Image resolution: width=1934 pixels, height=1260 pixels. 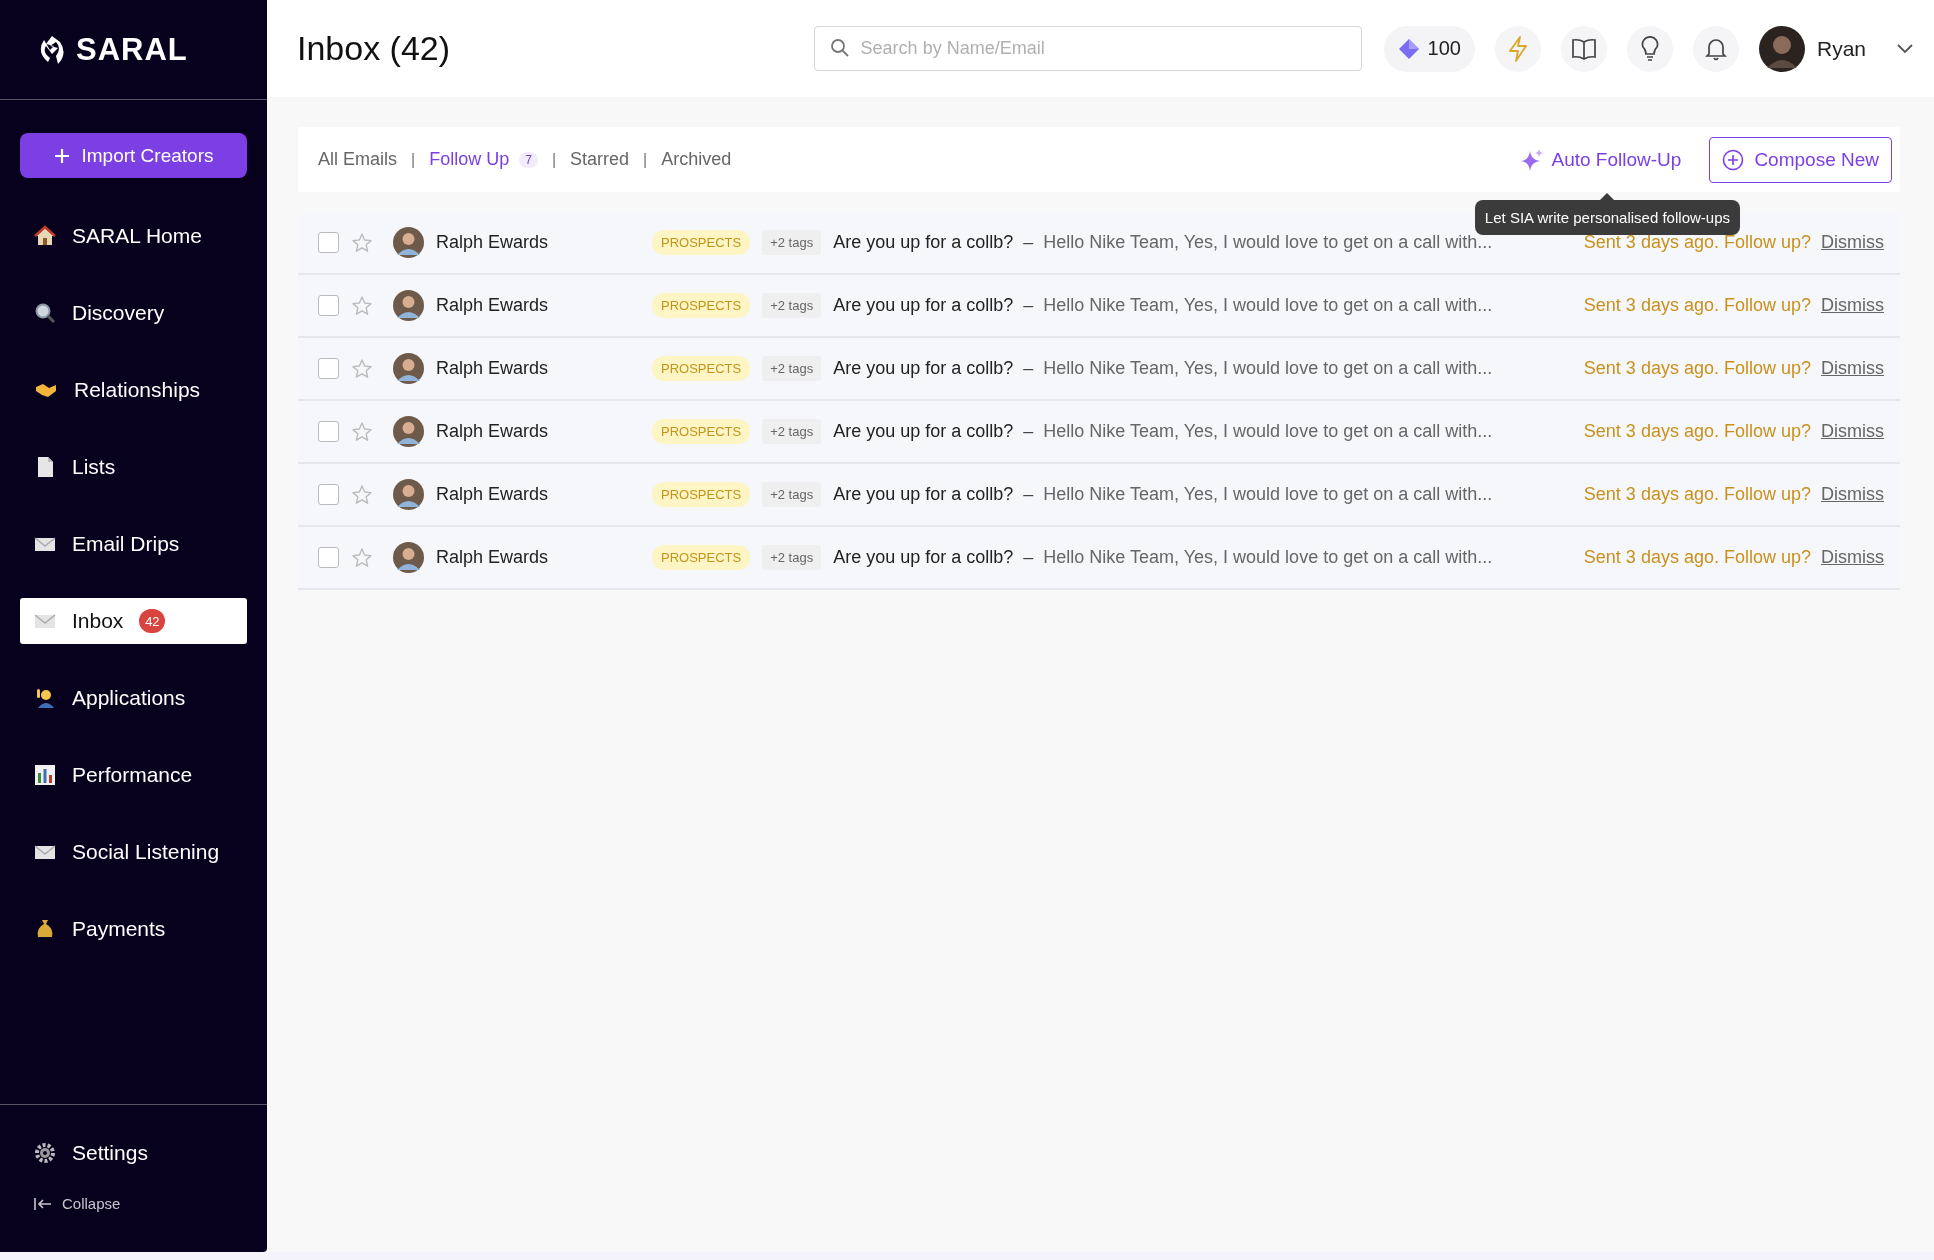 I want to click on sidebar-item: Performance, so click(x=133, y=775).